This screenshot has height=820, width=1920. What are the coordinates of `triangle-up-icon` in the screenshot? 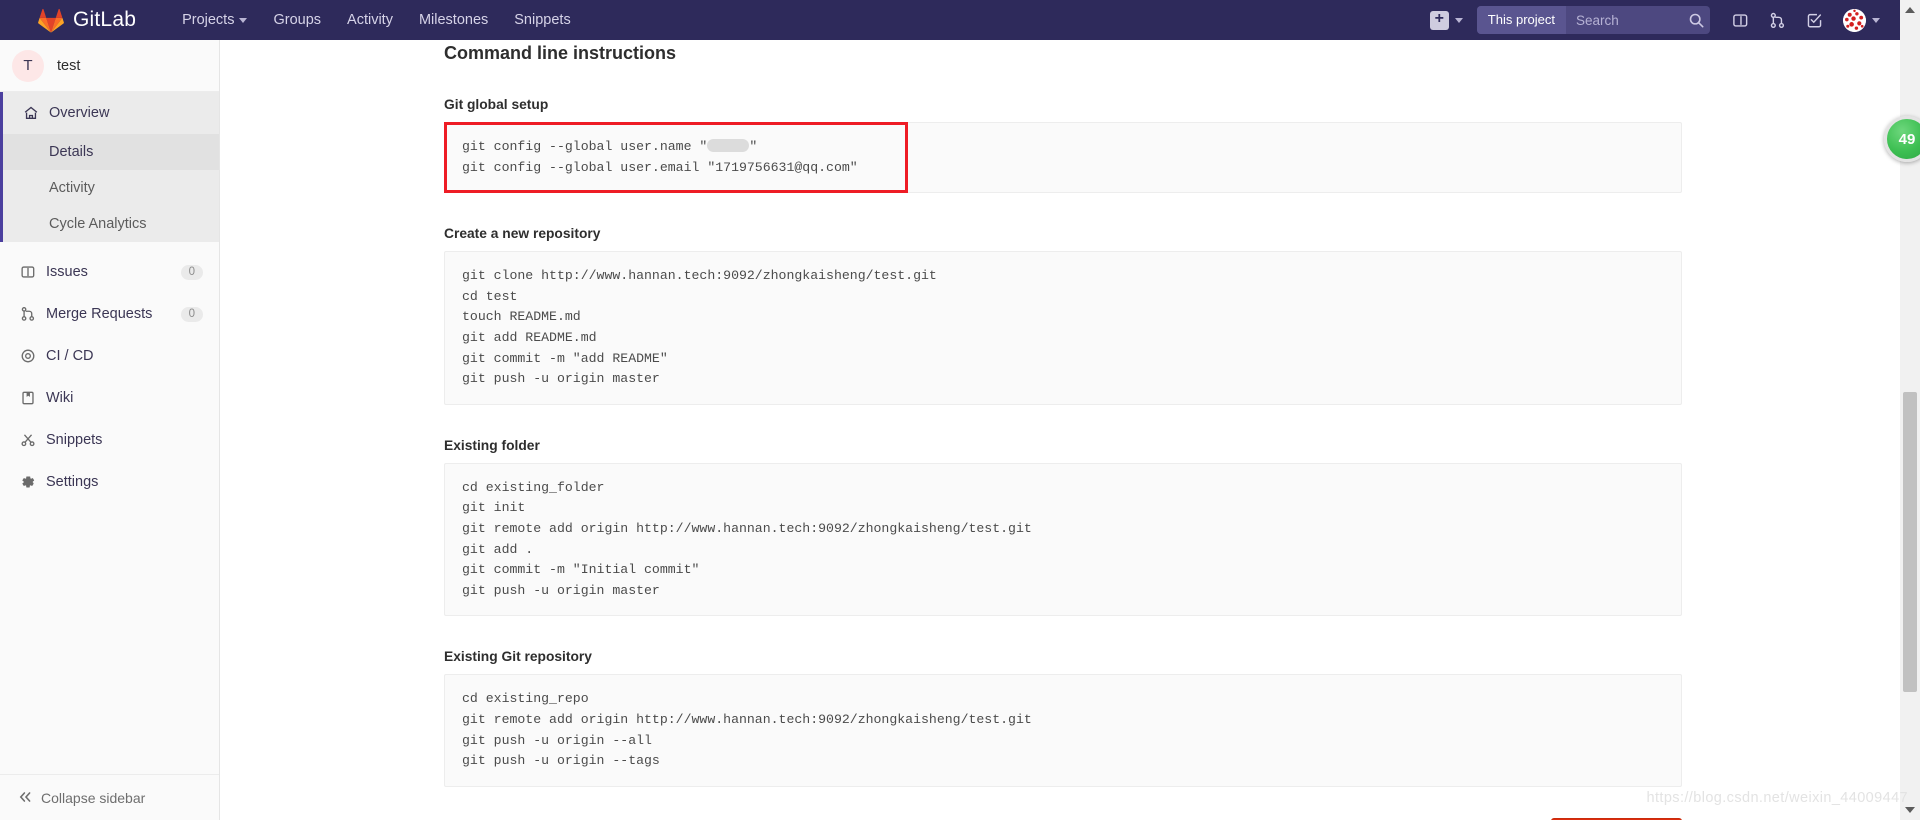 It's located at (1910, 10).